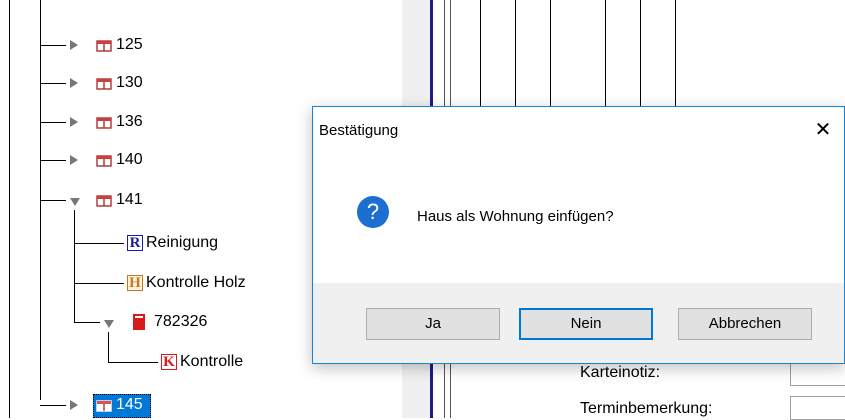  I want to click on tree-node-label: Reinigung, so click(182, 243).